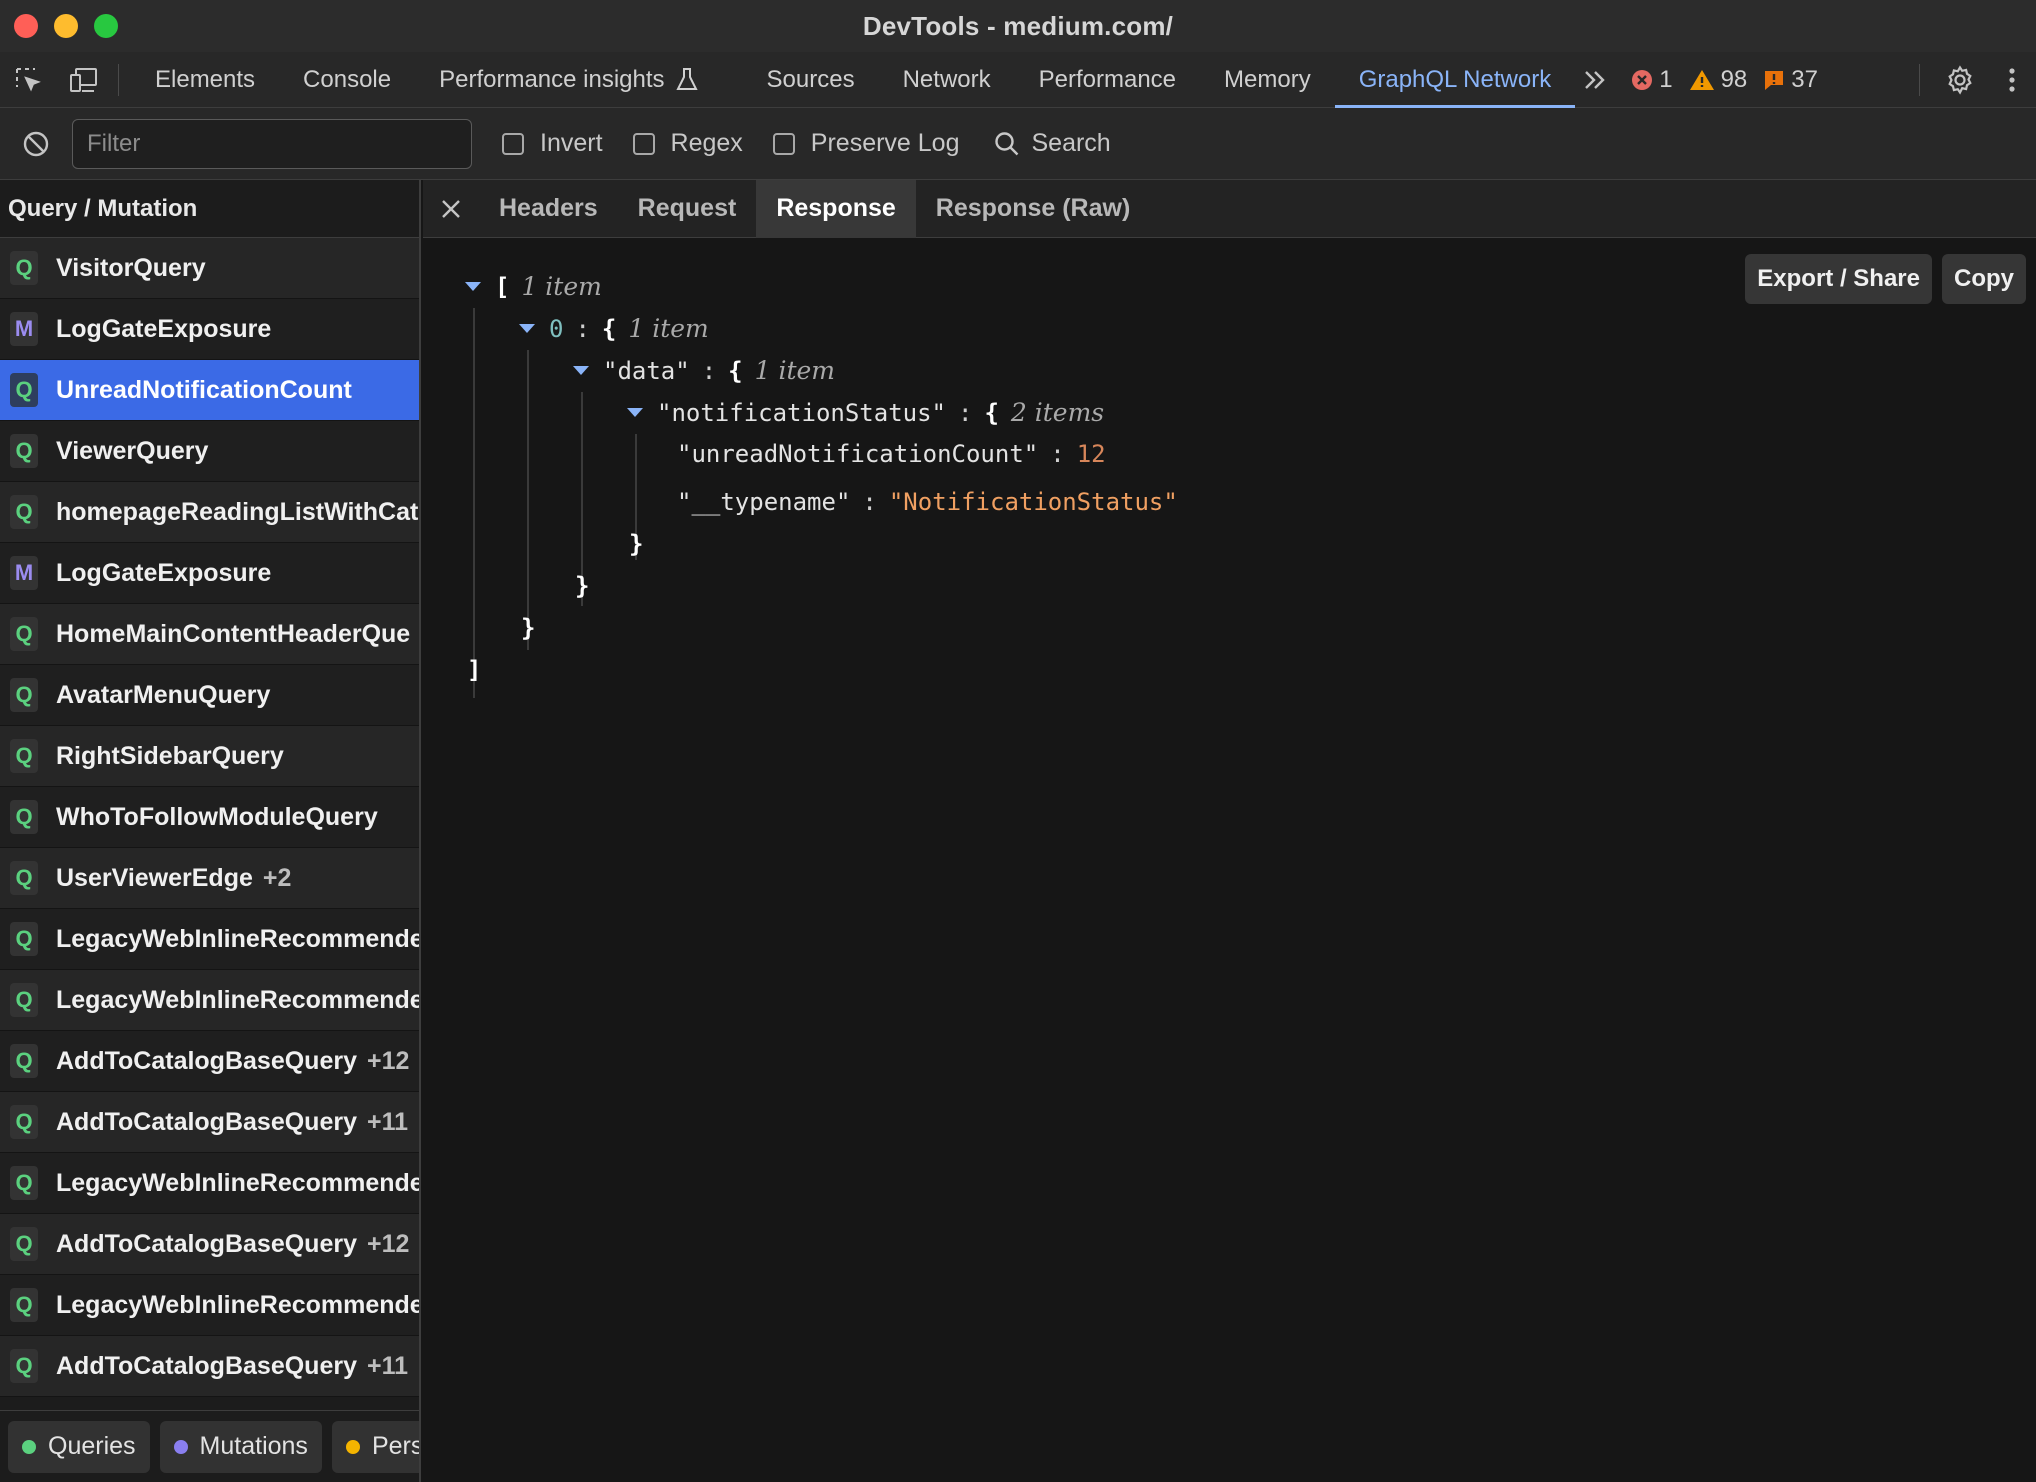  What do you see at coordinates (474, 670) in the screenshot?
I see `json-close-bracket: ]` at bounding box center [474, 670].